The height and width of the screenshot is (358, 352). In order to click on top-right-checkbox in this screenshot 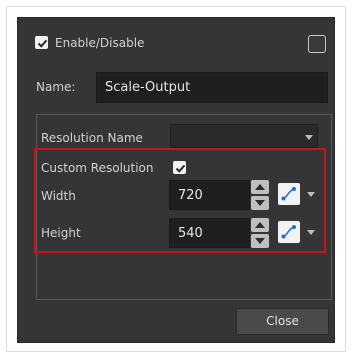, I will do `click(317, 44)`.